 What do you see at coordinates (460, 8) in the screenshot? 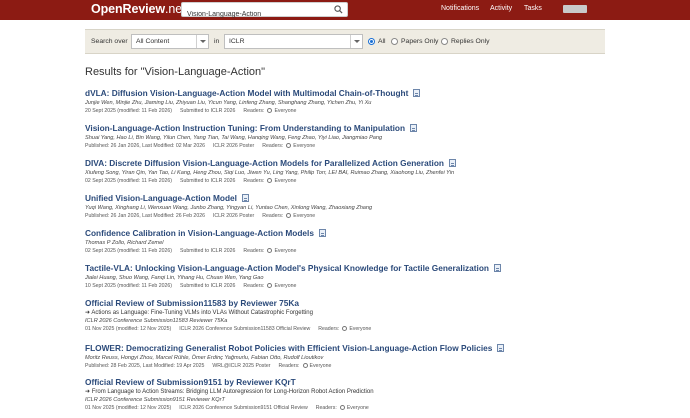
I see `nav-notifications: Notifications` at bounding box center [460, 8].